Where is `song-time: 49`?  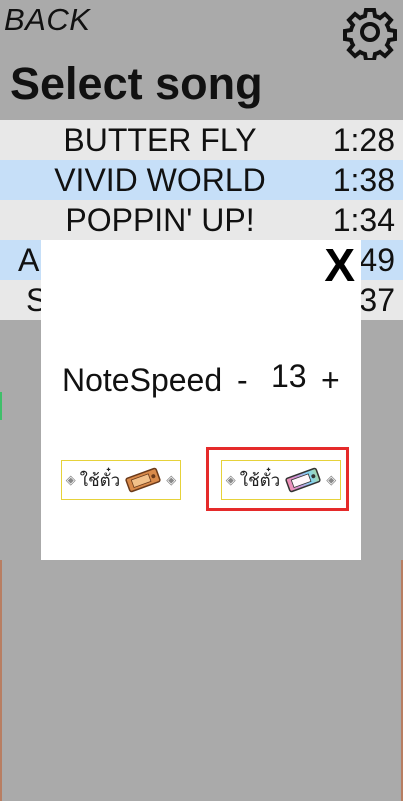 song-time: 49 is located at coordinates (377, 260).